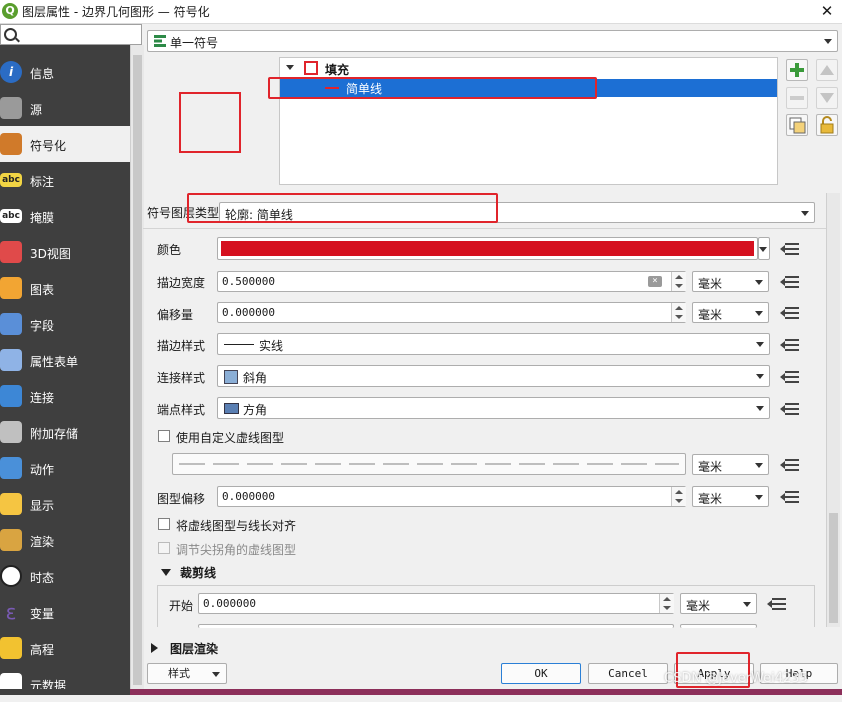 Image resolution: width=842 pixels, height=702 pixels. I want to click on sidebar-item: 时态, so click(65, 576).